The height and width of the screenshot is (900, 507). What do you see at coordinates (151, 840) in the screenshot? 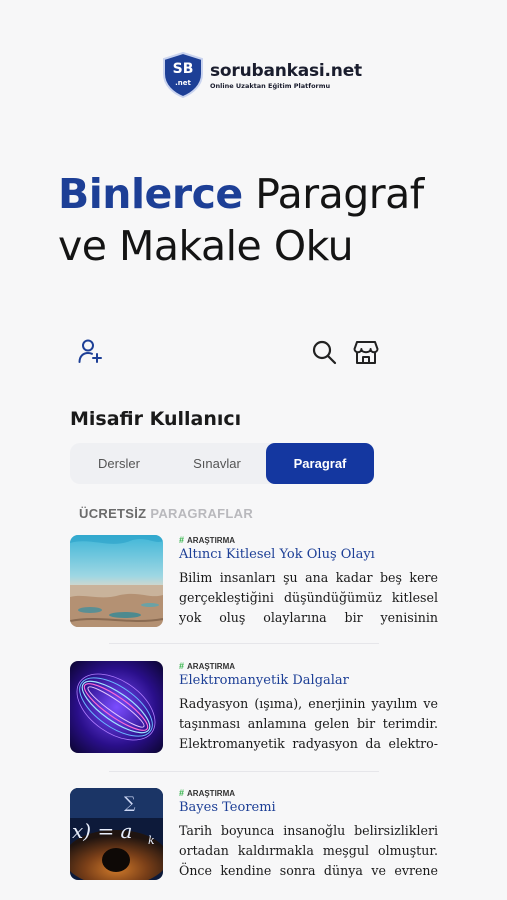
I see `svg-text: k` at bounding box center [151, 840].